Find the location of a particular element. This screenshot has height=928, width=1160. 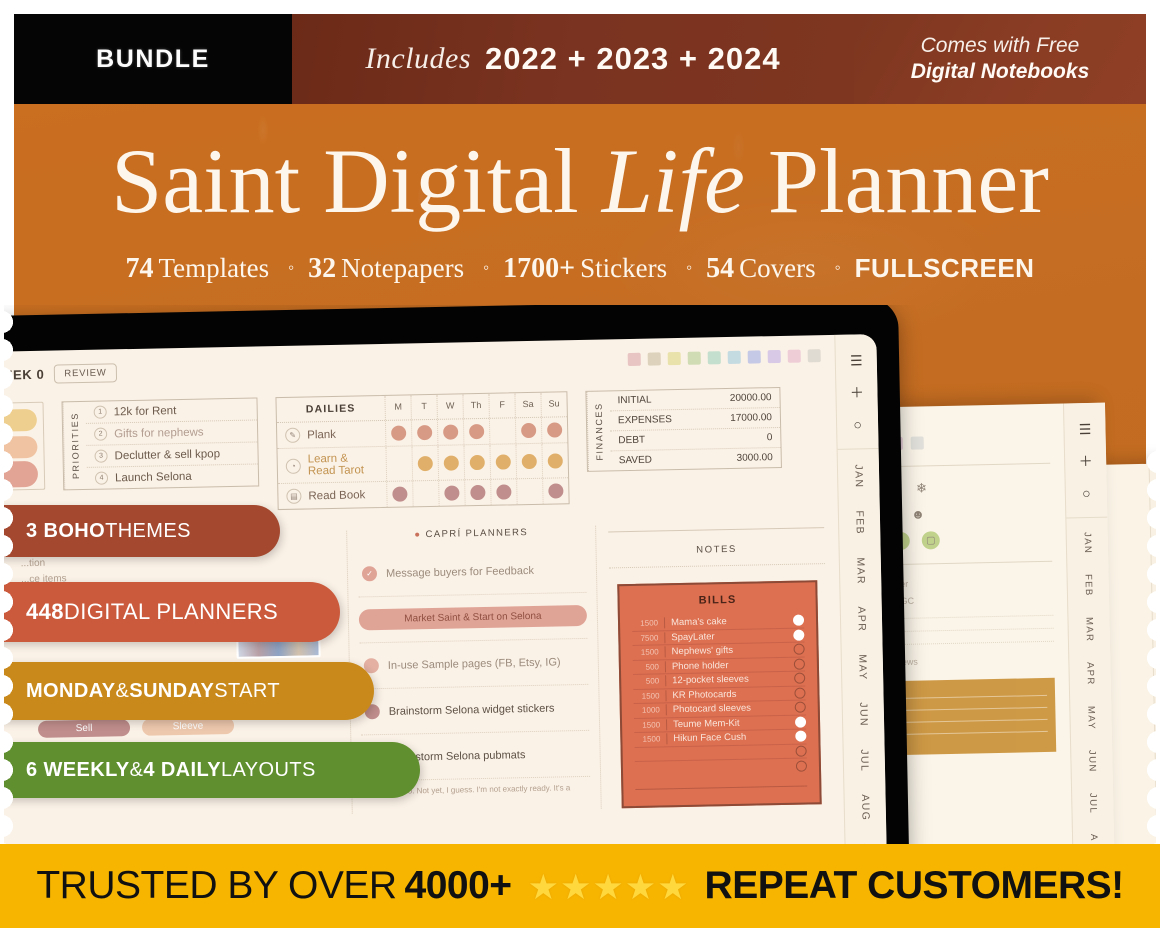

month-tab-aug: AUG is located at coordinates (865, 807).